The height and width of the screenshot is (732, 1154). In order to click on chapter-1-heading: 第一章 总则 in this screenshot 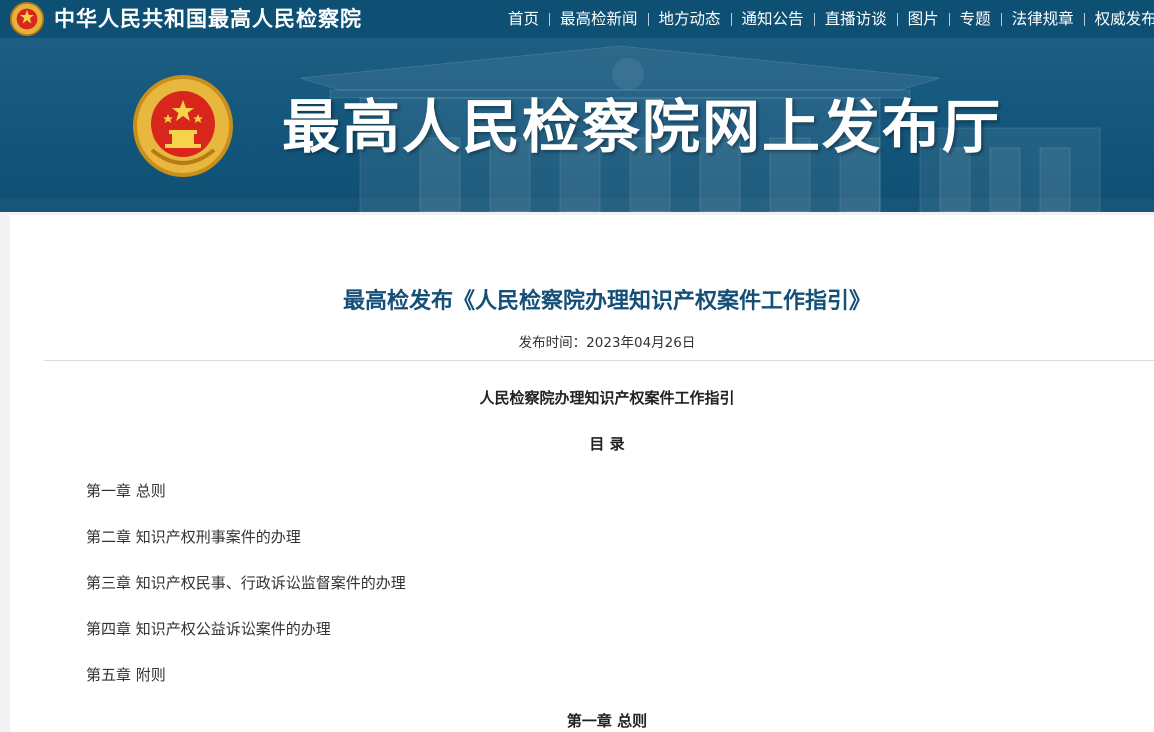, I will do `click(607, 721)`.